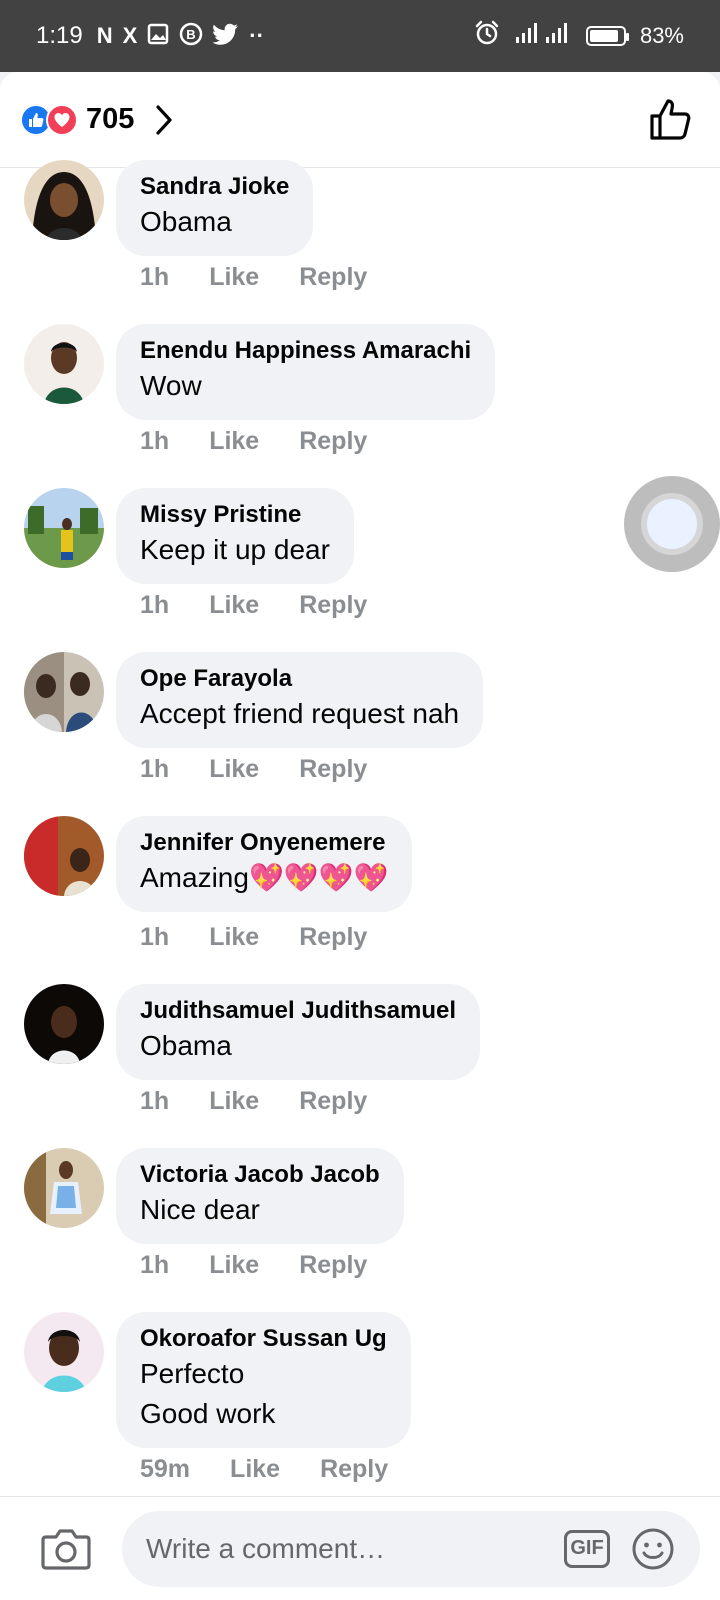  Describe the element at coordinates (235, 549) in the screenshot. I see `comment-text: Keep it up dear` at that location.